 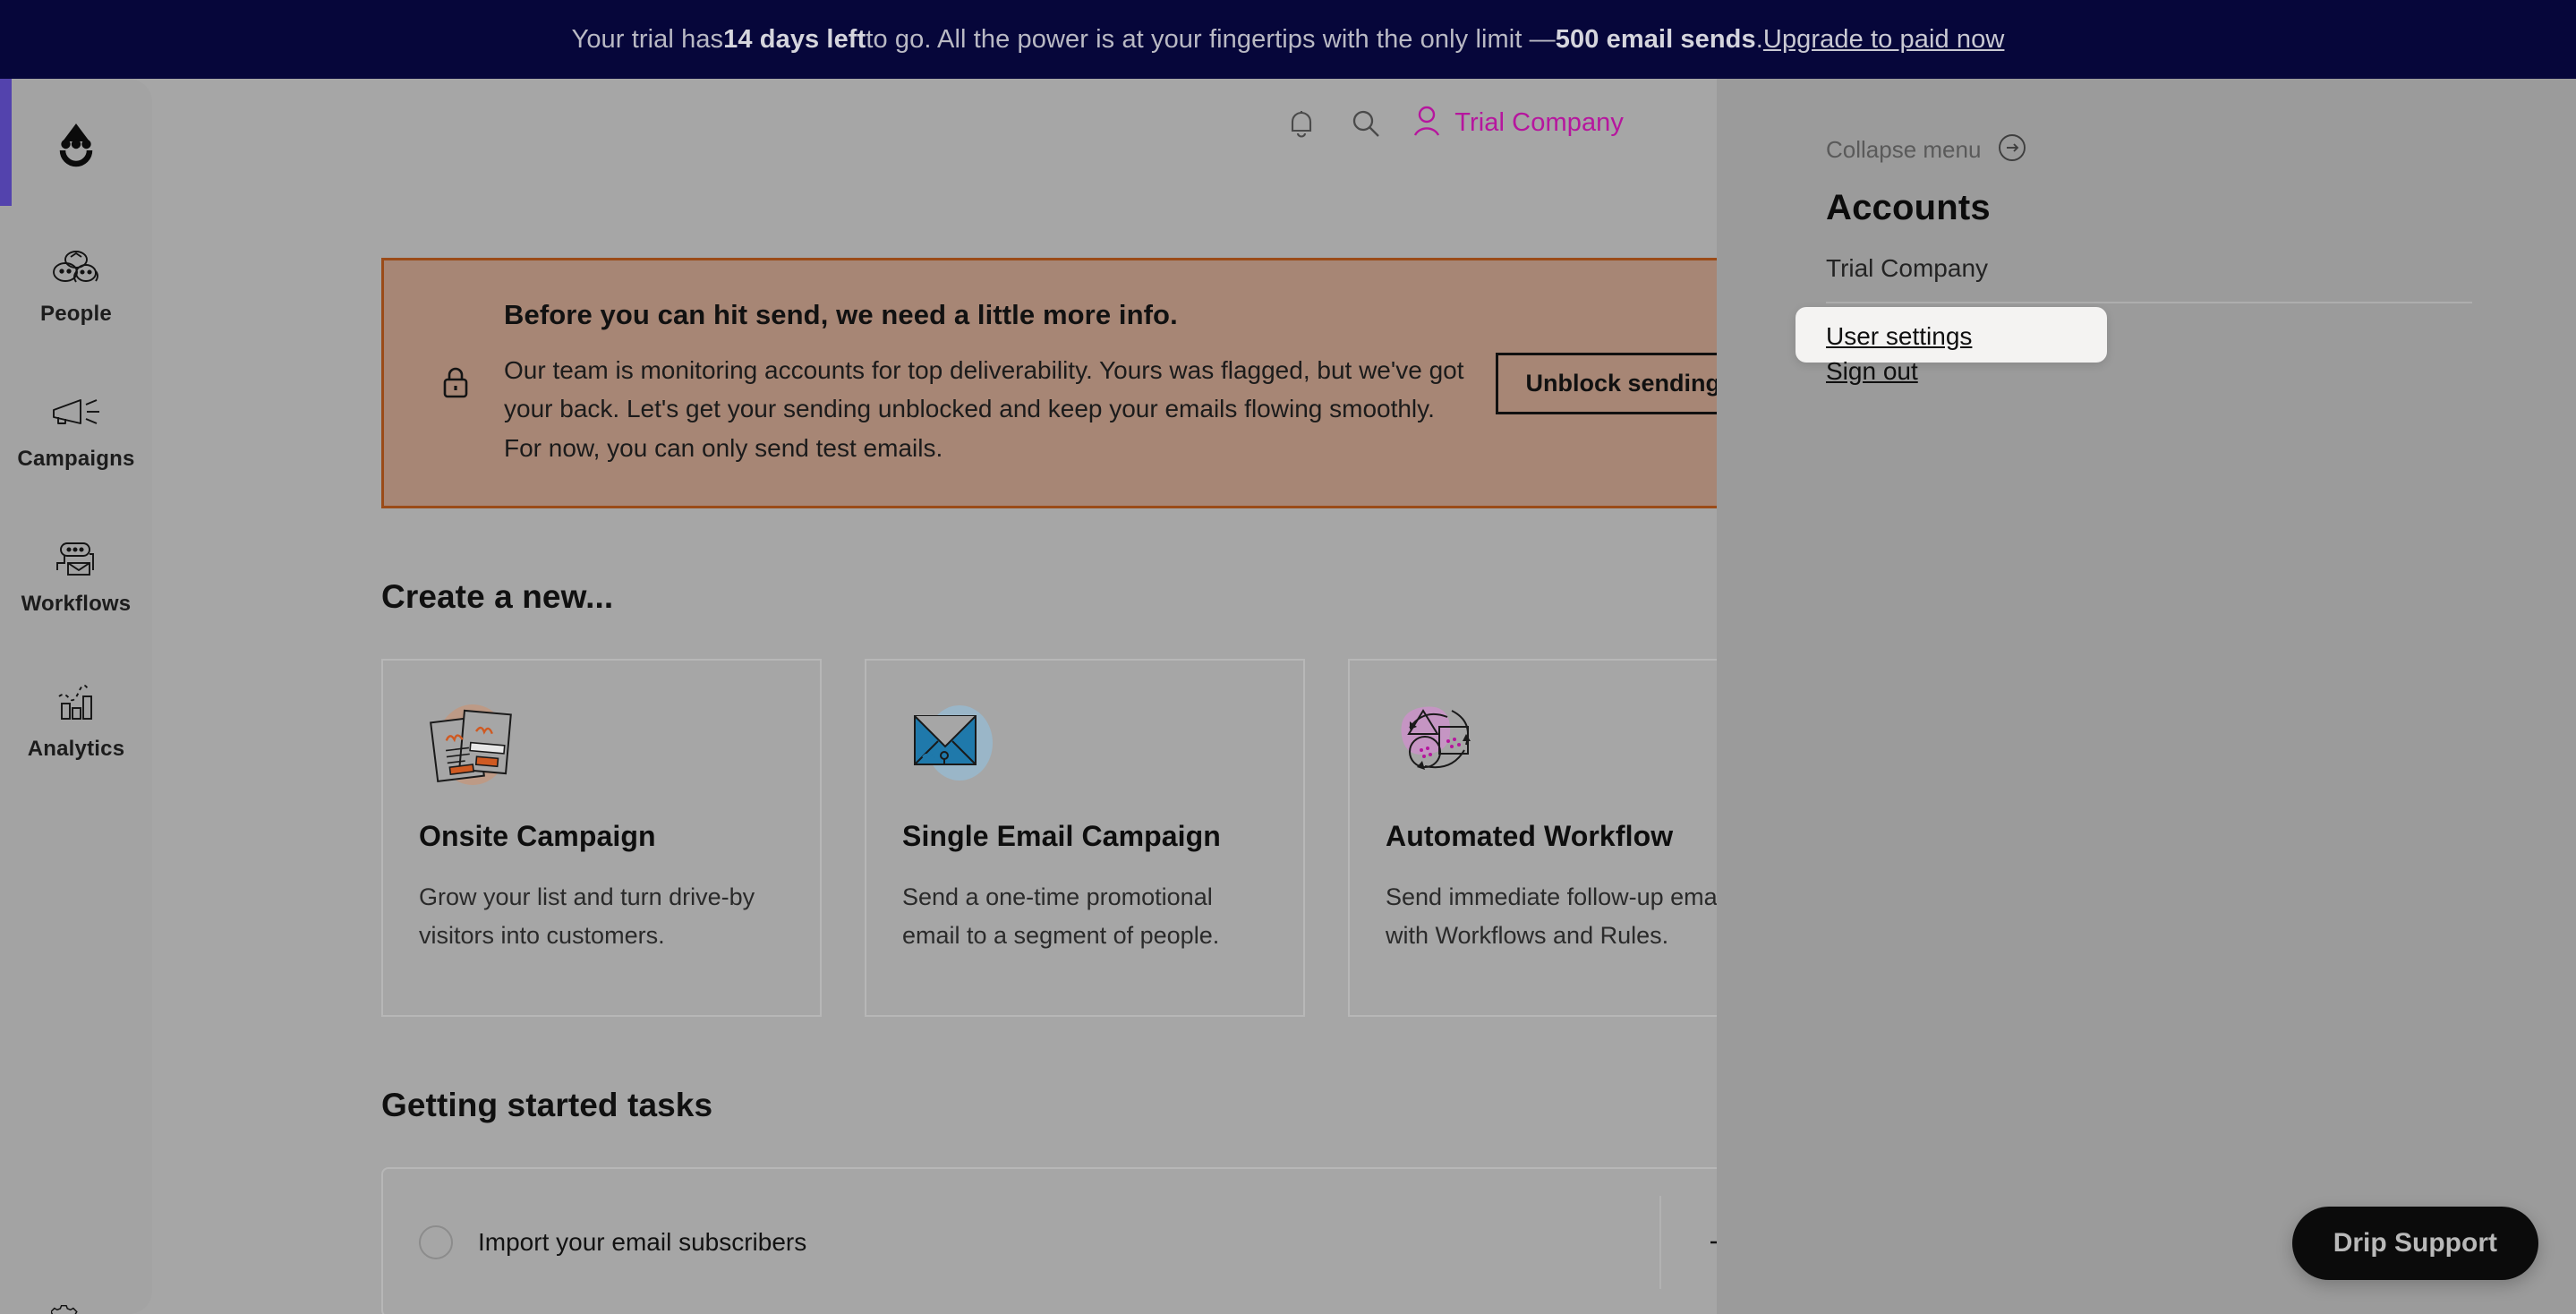 I want to click on account-name-label: Trial Company, so click(x=1539, y=122).